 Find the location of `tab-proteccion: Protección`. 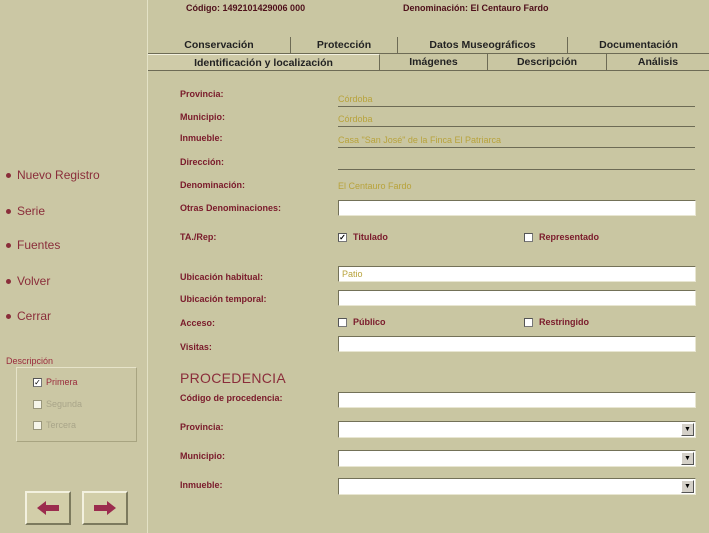

tab-proteccion: Protección is located at coordinates (344, 45).